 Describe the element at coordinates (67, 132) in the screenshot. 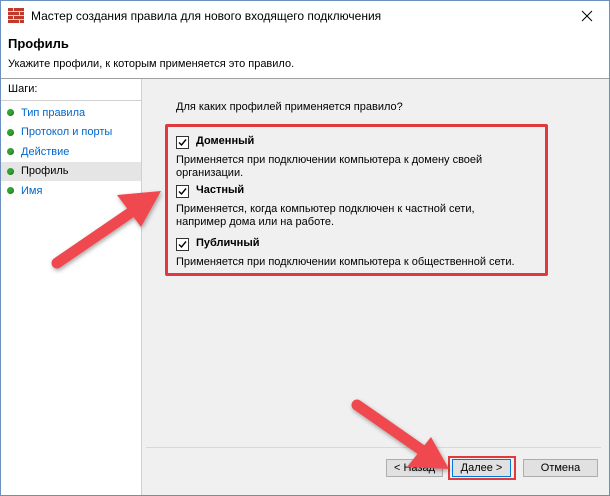

I see `sidebar-item-label: Протокол и порты` at that location.